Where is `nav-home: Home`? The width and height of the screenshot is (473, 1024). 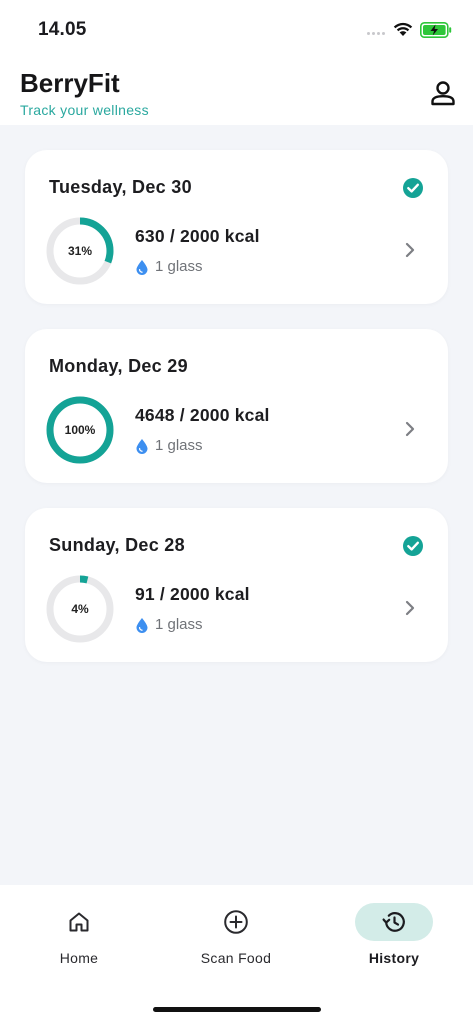
nav-home: Home is located at coordinates (79, 938).